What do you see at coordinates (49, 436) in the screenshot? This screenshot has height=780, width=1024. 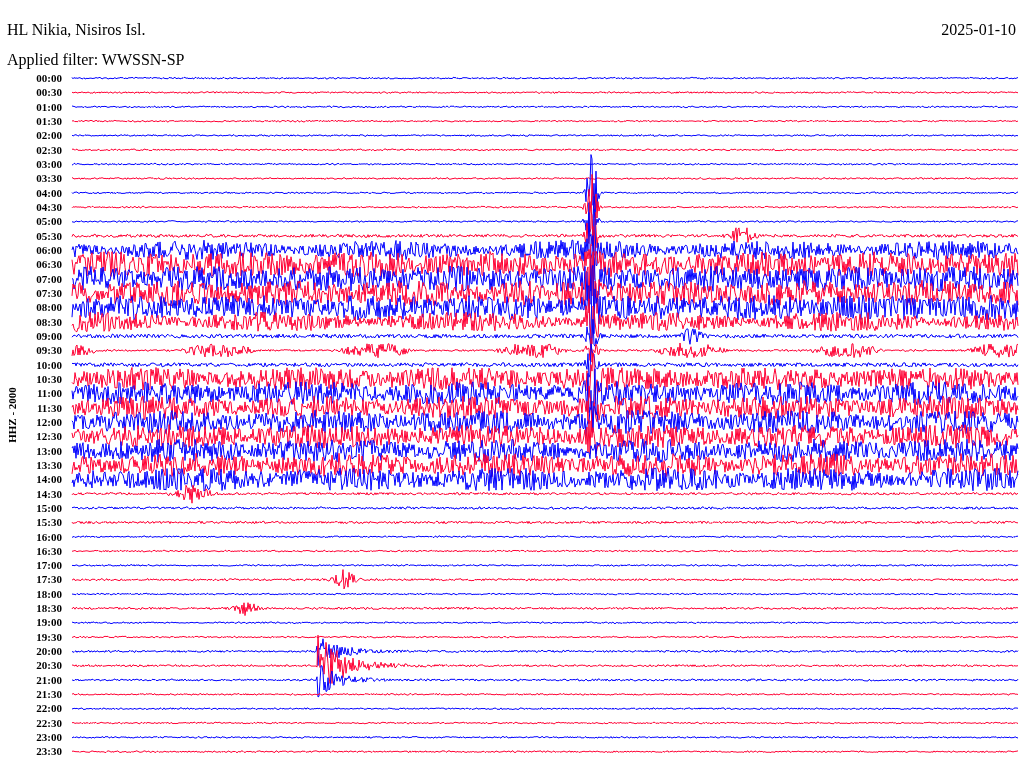 I see `time-label: 12:30` at bounding box center [49, 436].